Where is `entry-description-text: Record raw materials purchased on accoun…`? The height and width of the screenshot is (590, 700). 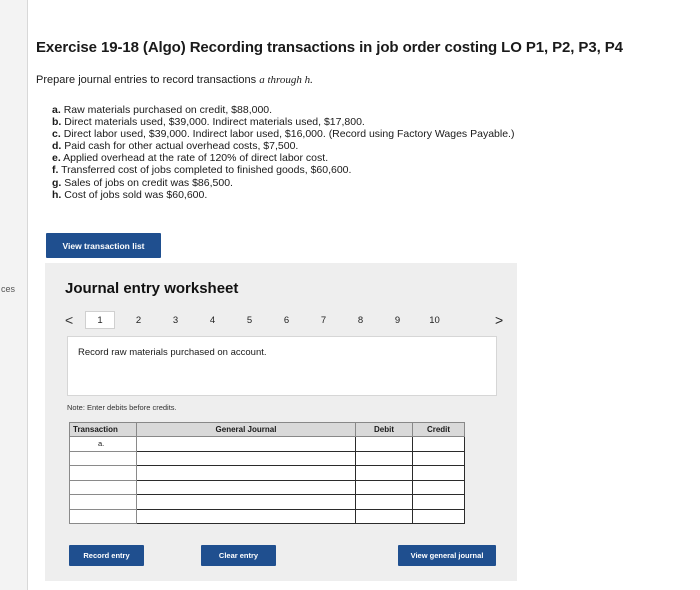
entry-description-text: Record raw materials purchased on accoun… is located at coordinates (172, 352).